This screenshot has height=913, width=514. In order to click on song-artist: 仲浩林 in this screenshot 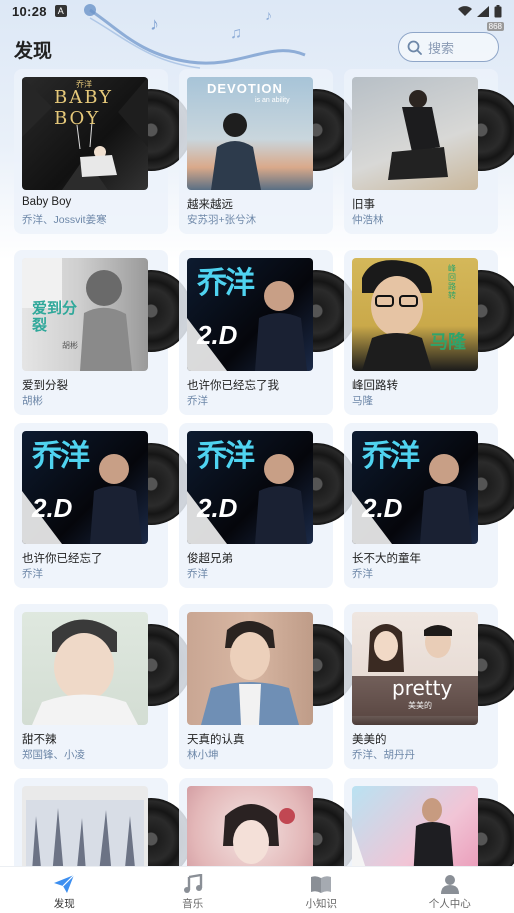, I will do `click(368, 220)`.